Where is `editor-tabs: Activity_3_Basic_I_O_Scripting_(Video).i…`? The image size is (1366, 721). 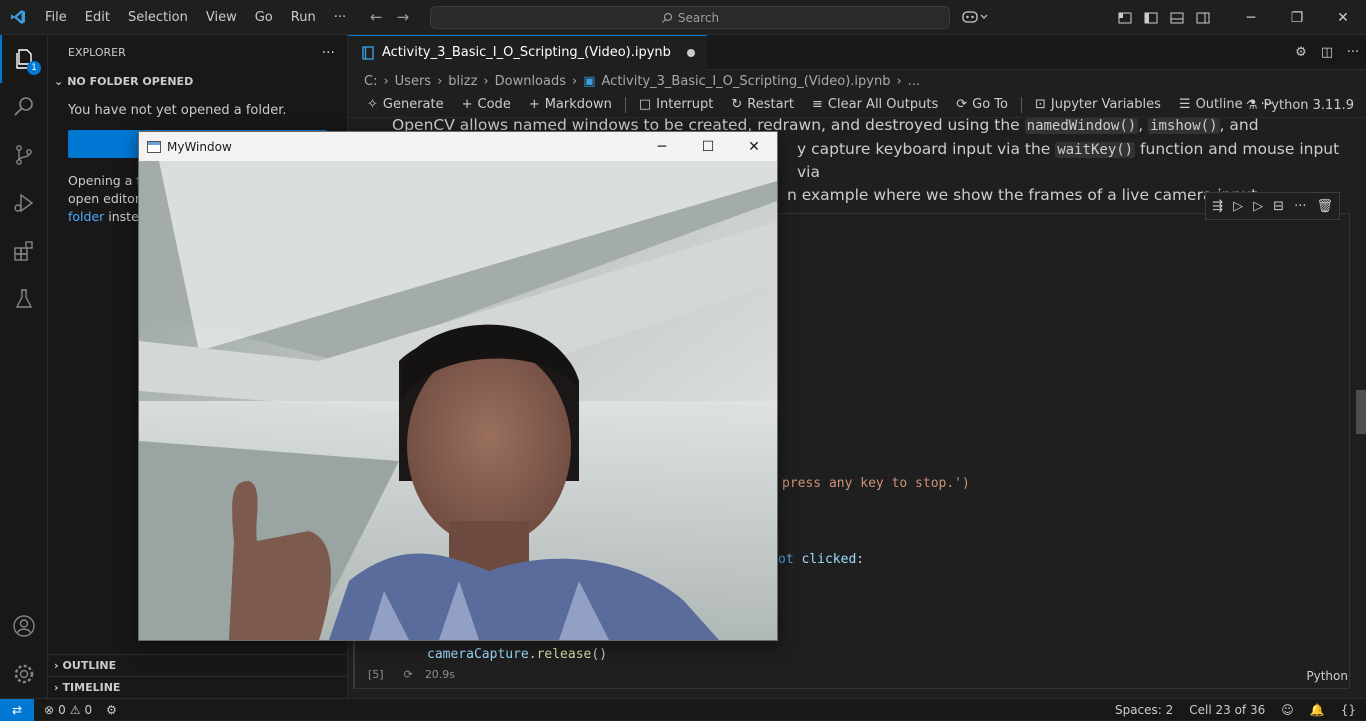
editor-tabs: Activity_3_Basic_I_O_Scripting_(Video).i… is located at coordinates (857, 52).